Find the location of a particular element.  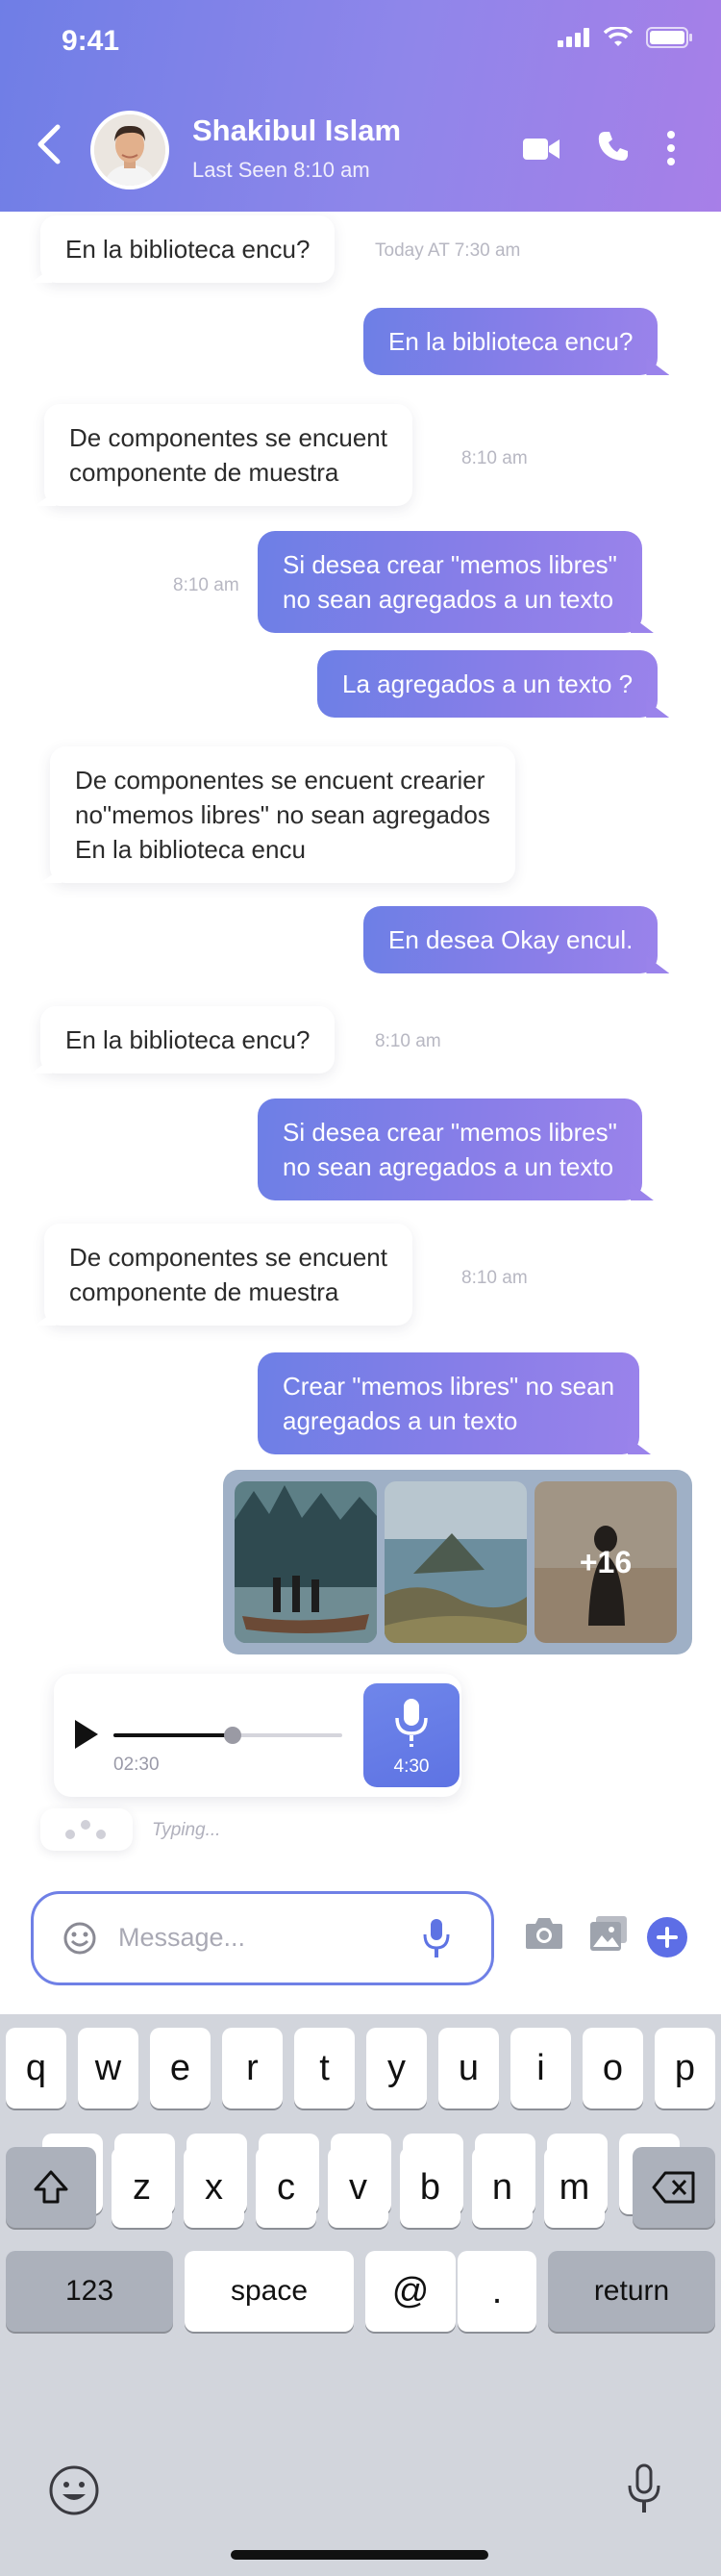

message-time: Today AT 7:30 am is located at coordinates (448, 251).